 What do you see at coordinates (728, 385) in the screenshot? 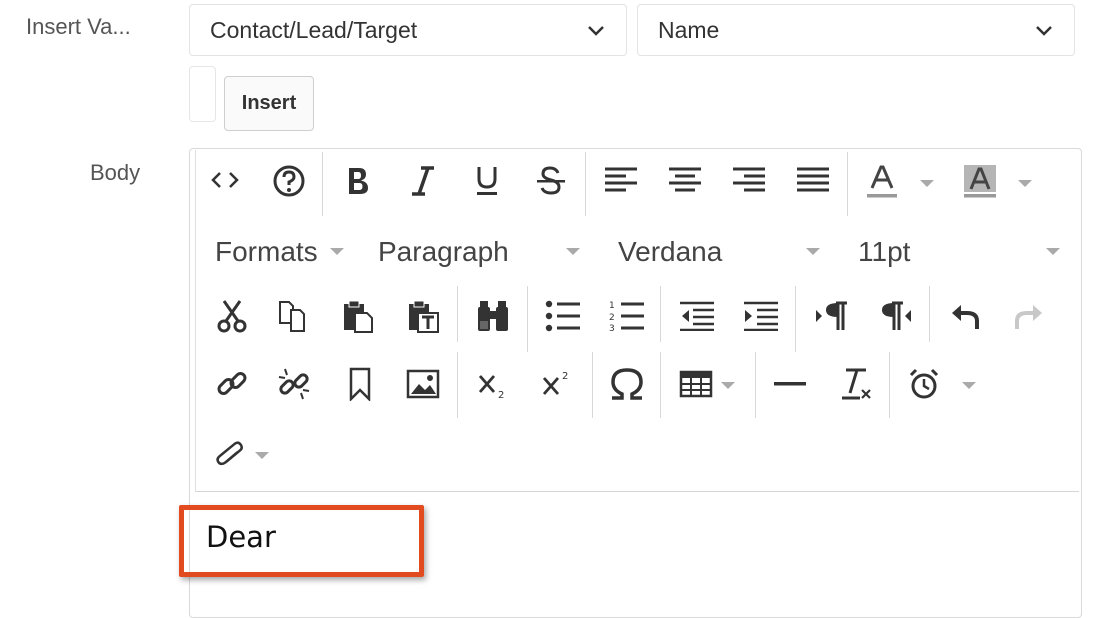
I see `table-dropdown-caret` at bounding box center [728, 385].